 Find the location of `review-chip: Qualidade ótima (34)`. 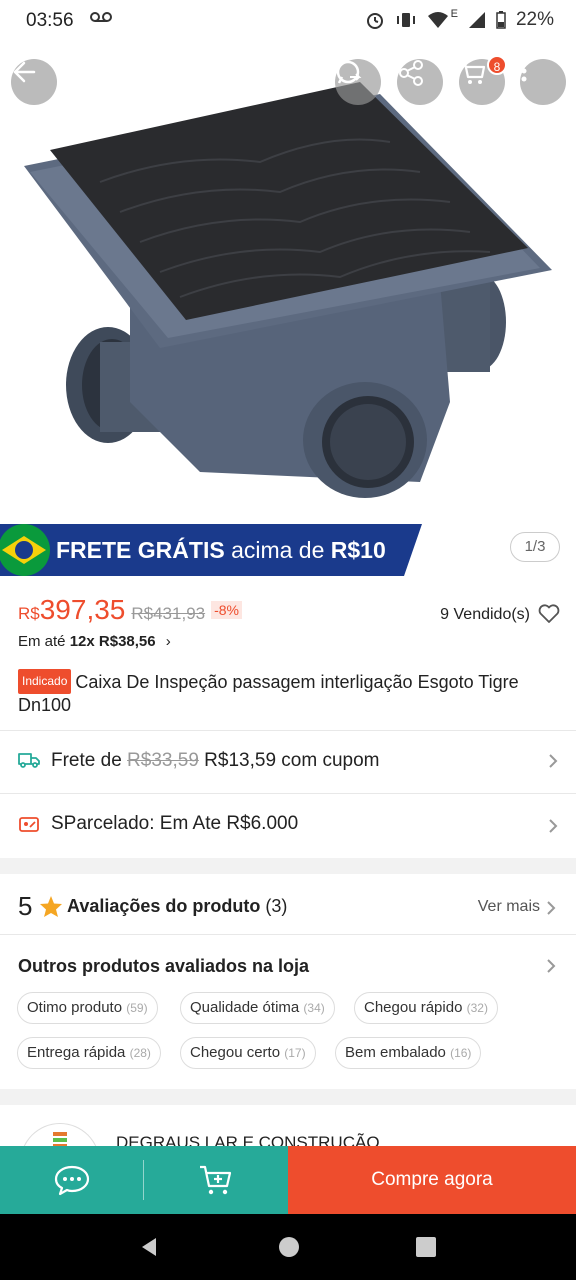

review-chip: Qualidade ótima (34) is located at coordinates (257, 1008).